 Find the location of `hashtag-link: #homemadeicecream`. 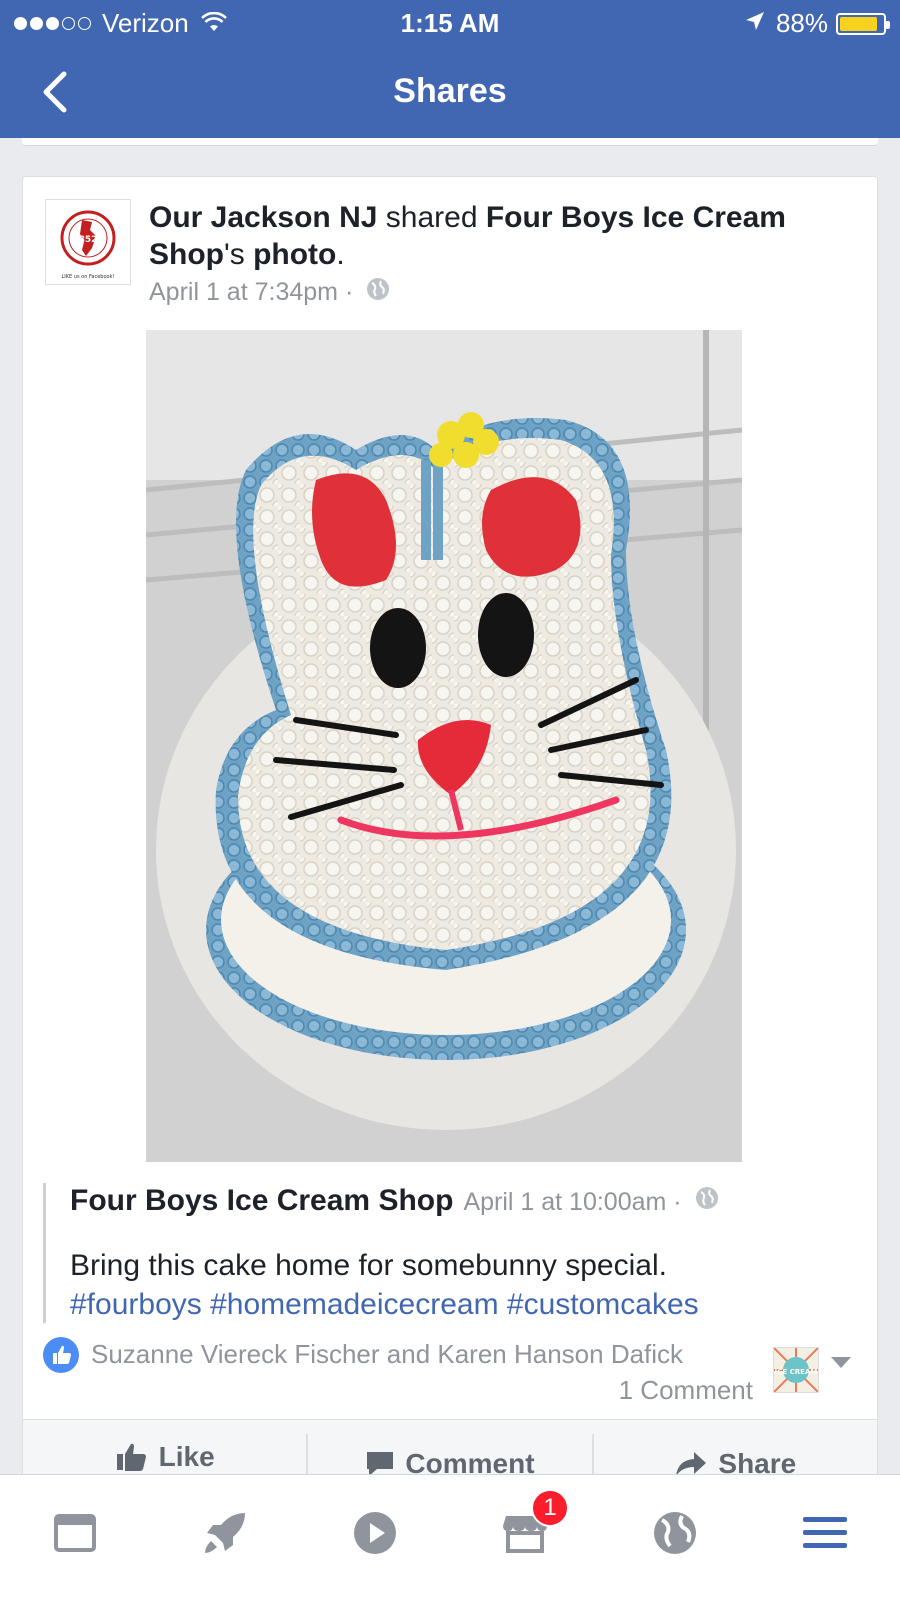

hashtag-link: #homemadeicecream is located at coordinates (354, 1304).